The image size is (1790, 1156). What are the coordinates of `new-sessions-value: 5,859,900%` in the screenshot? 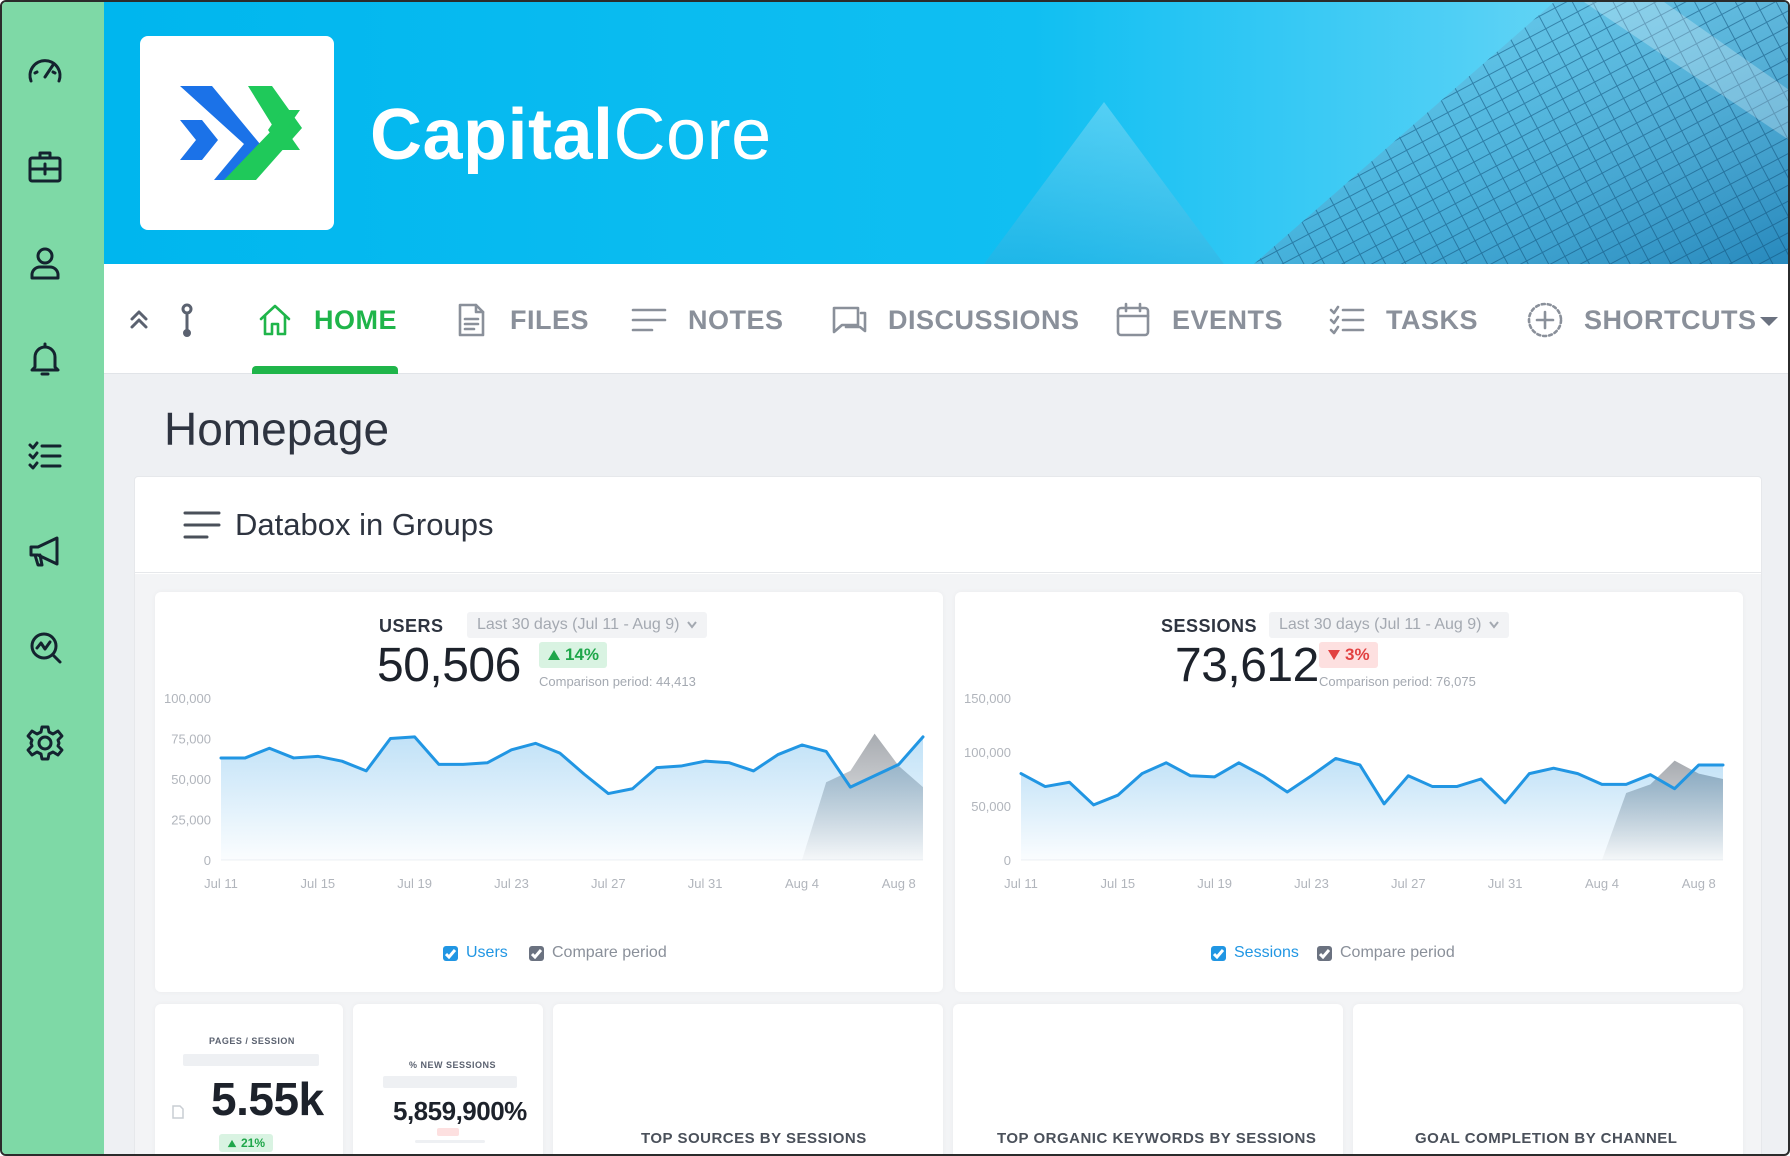 It's located at (460, 1111).